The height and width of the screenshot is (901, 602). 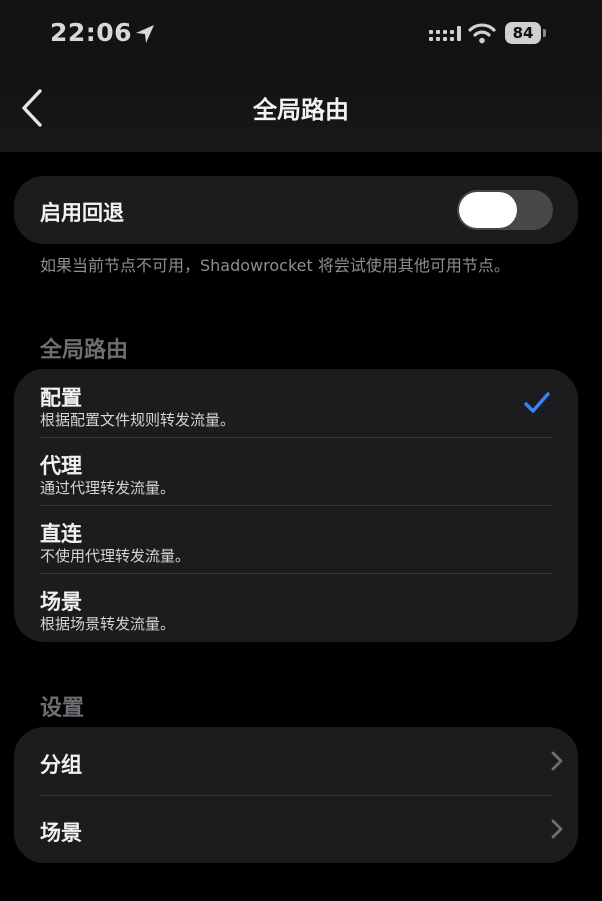 What do you see at coordinates (296, 829) in the screenshot?
I see `settings-item-scene: 场景` at bounding box center [296, 829].